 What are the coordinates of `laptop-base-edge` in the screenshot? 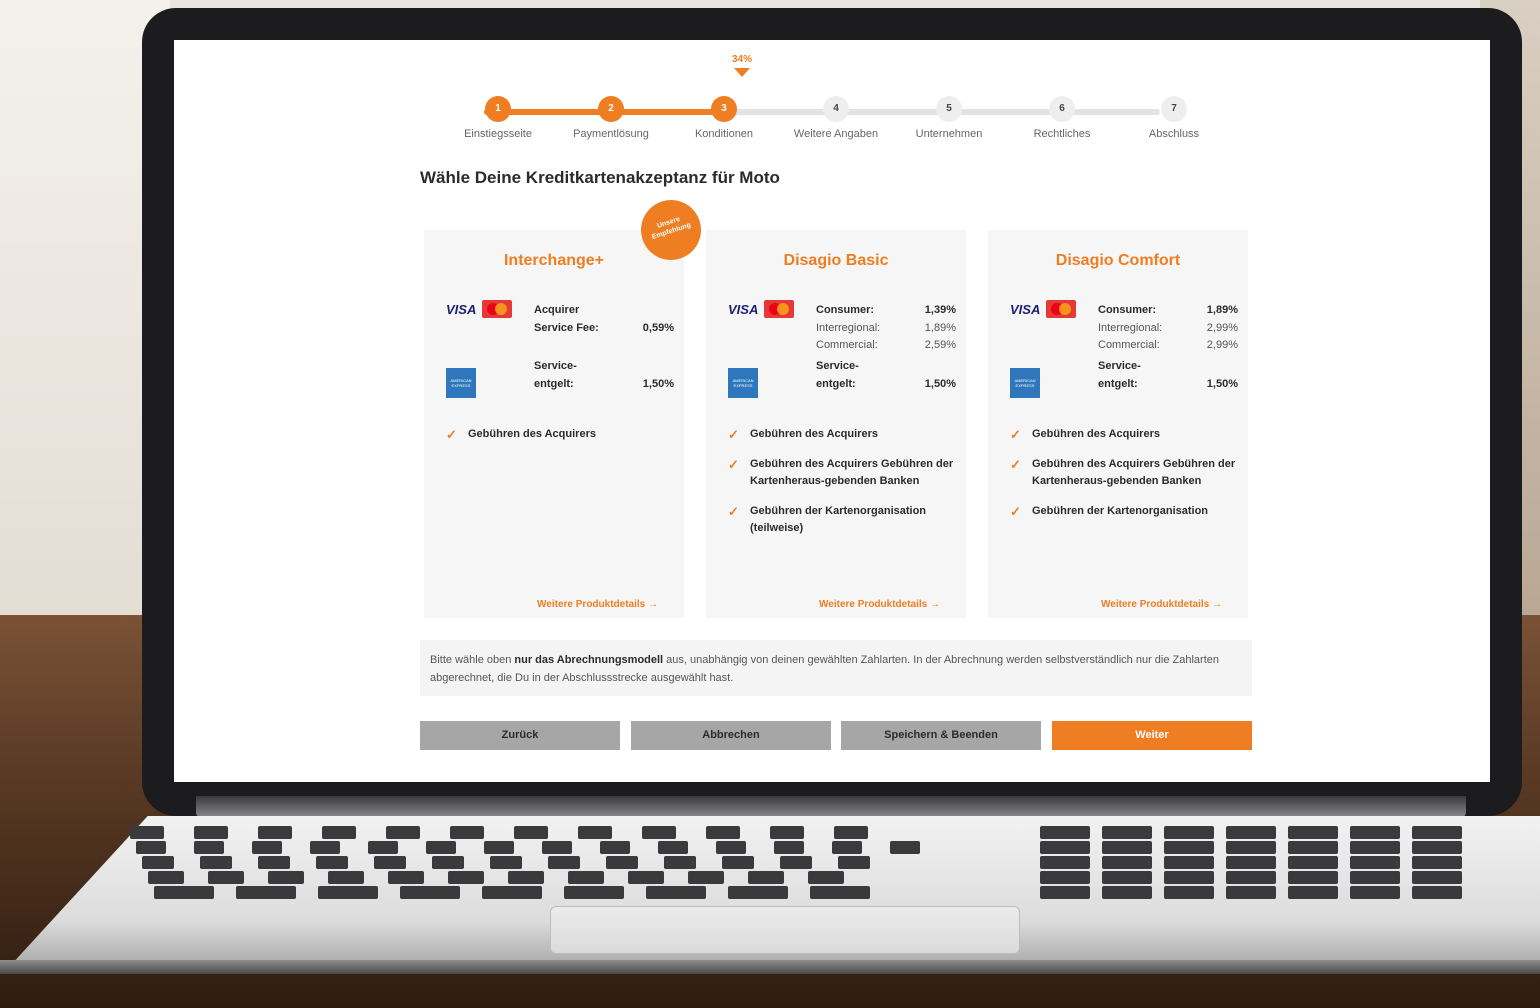 It's located at (770, 967).